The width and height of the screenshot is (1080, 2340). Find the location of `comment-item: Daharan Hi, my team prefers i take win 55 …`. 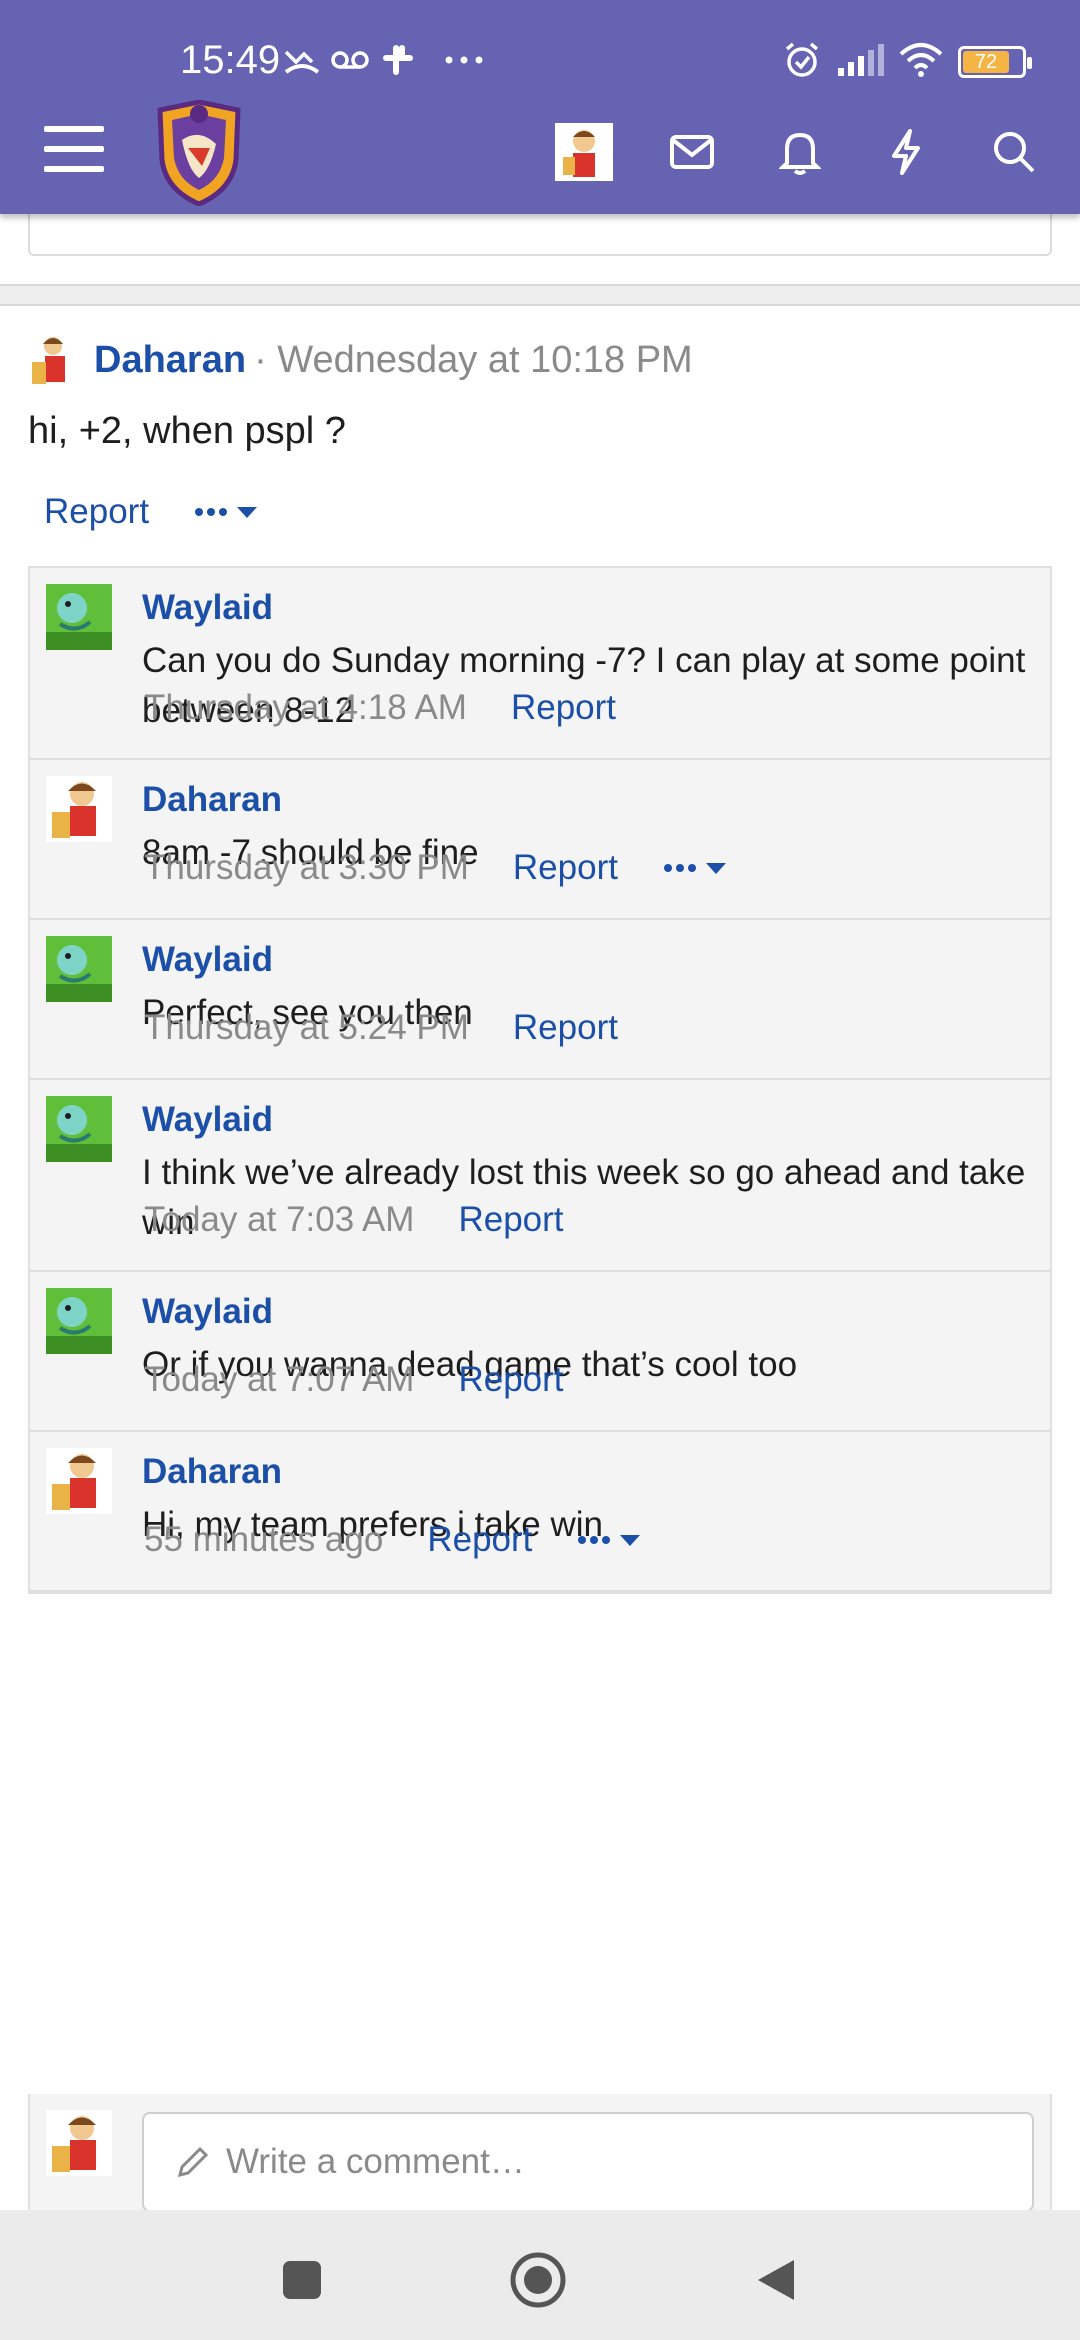

comment-item: Daharan Hi, my team prefers i take win 55 … is located at coordinates (540, 1512).